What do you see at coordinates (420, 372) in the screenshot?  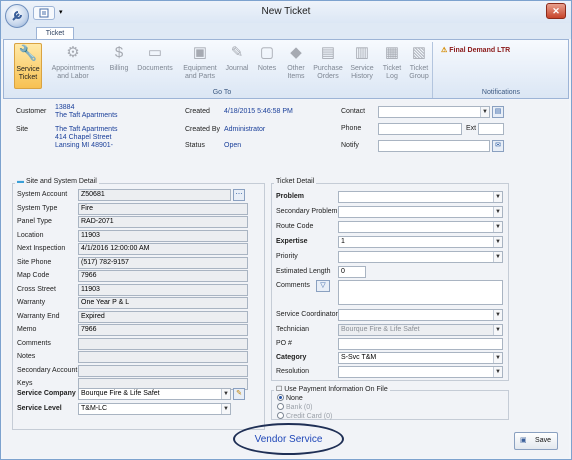 I see `resolution-select: ▼` at bounding box center [420, 372].